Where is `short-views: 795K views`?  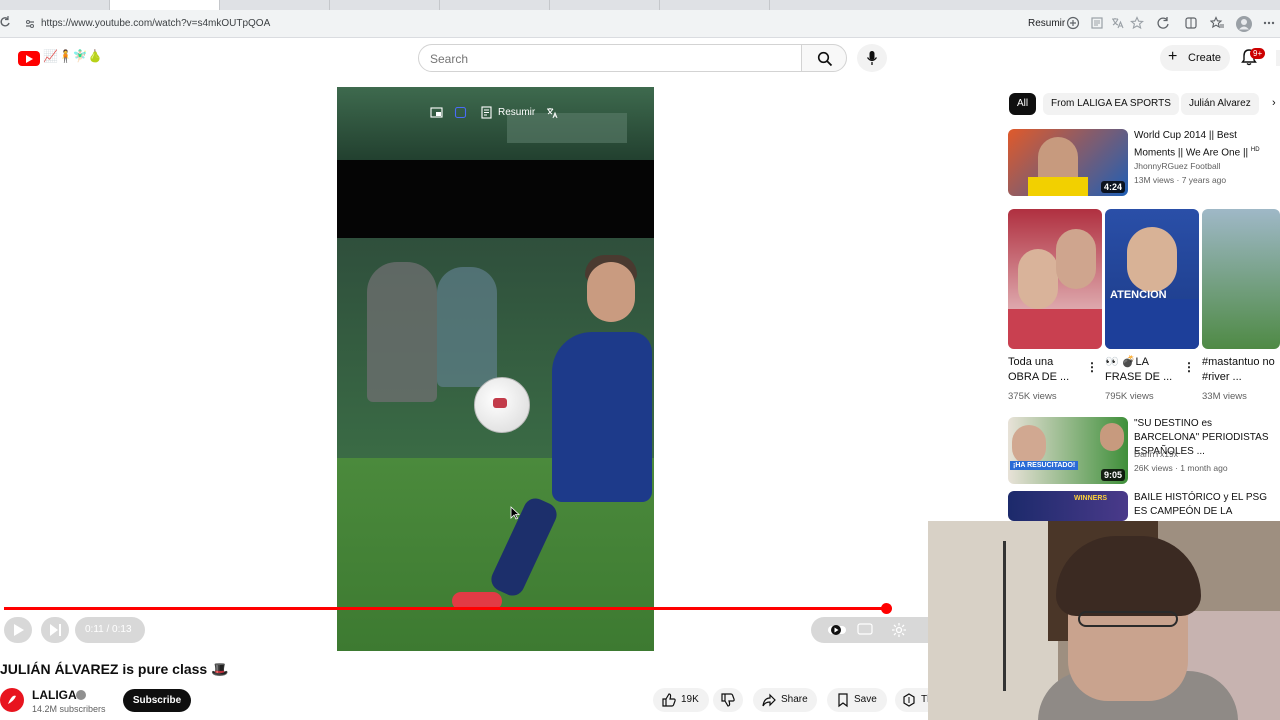
short-views: 795K views is located at coordinates (1129, 396).